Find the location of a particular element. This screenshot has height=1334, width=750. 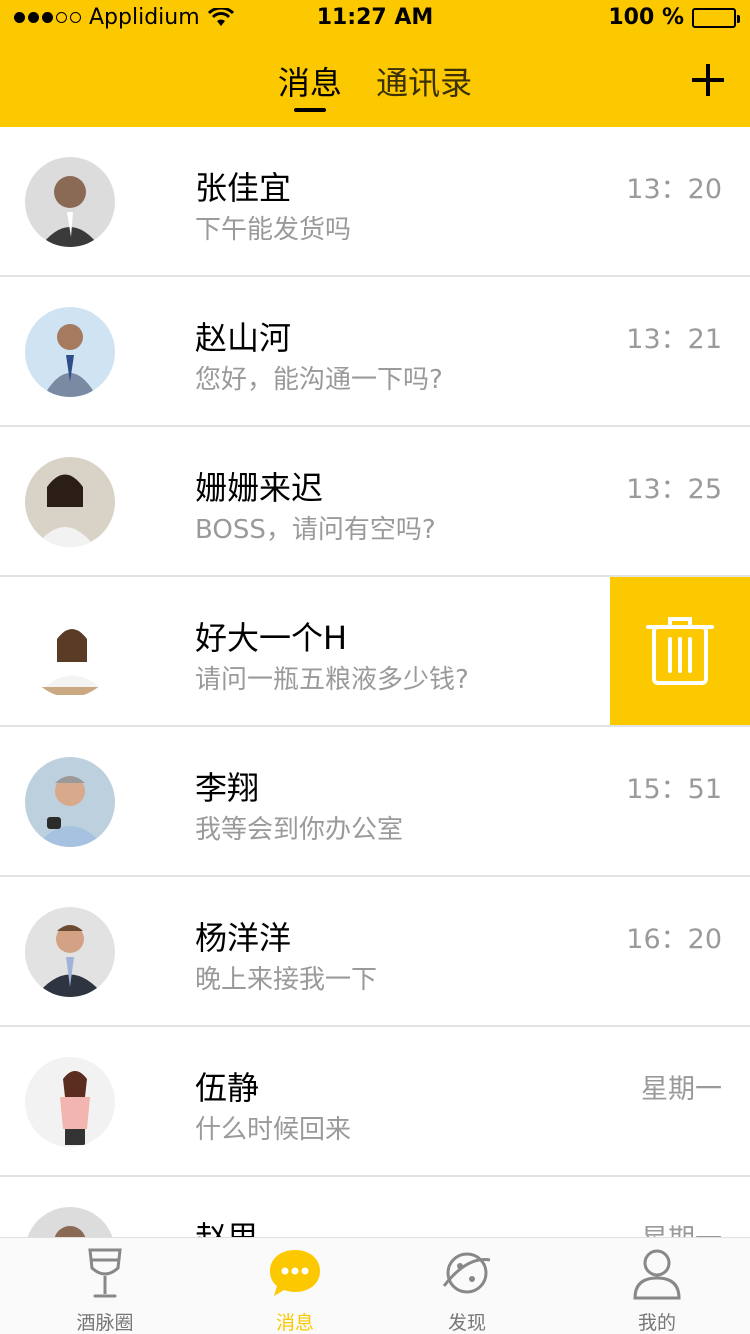

contact-name: 杨洋洋 is located at coordinates (243, 938).